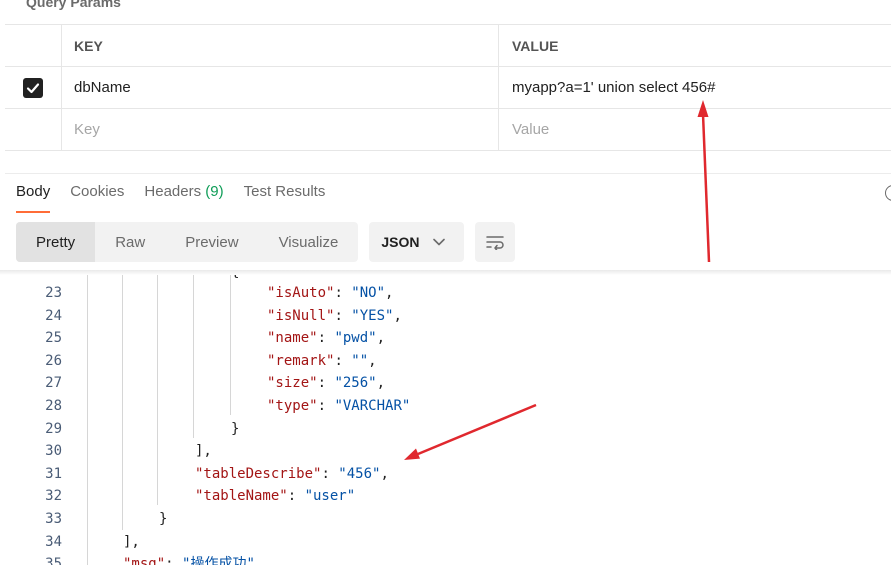 The height and width of the screenshot is (565, 891). Describe the element at coordinates (695, 129) in the screenshot. I see `new-value-input: Value` at that location.